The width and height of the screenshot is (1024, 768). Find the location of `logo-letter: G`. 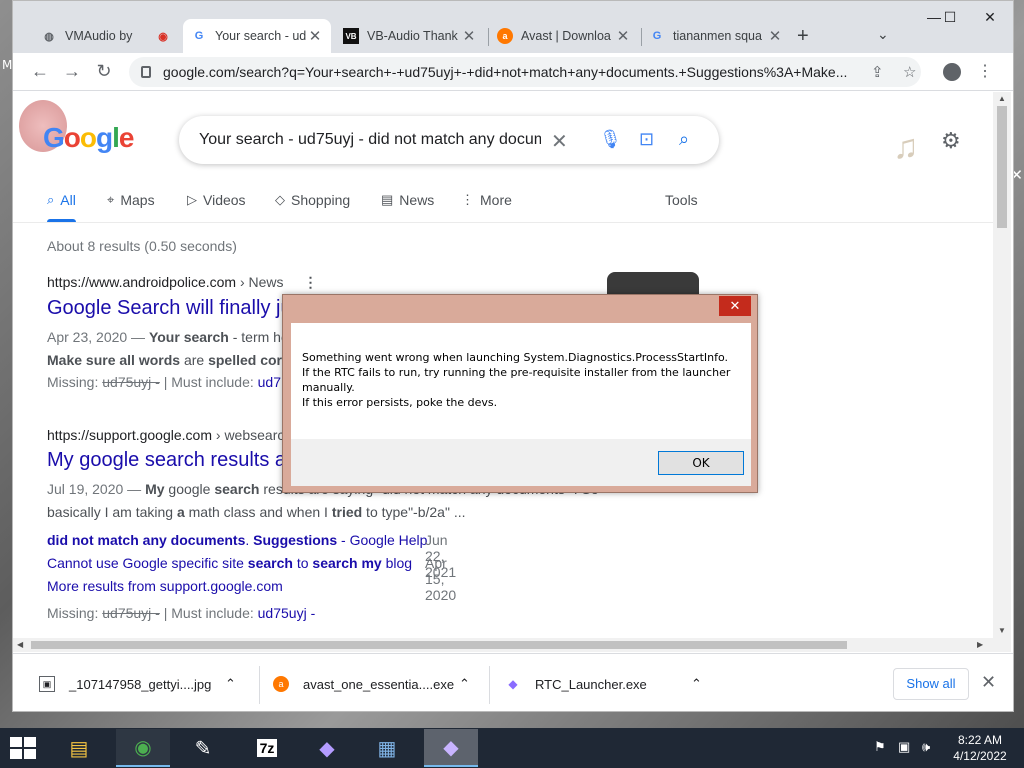

logo-letter: G is located at coordinates (54, 137).